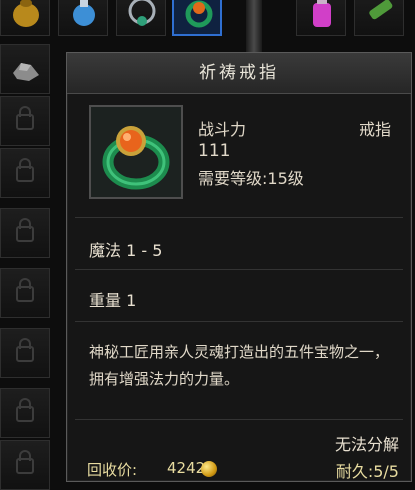  I want to click on ore-icon, so click(26, 72).